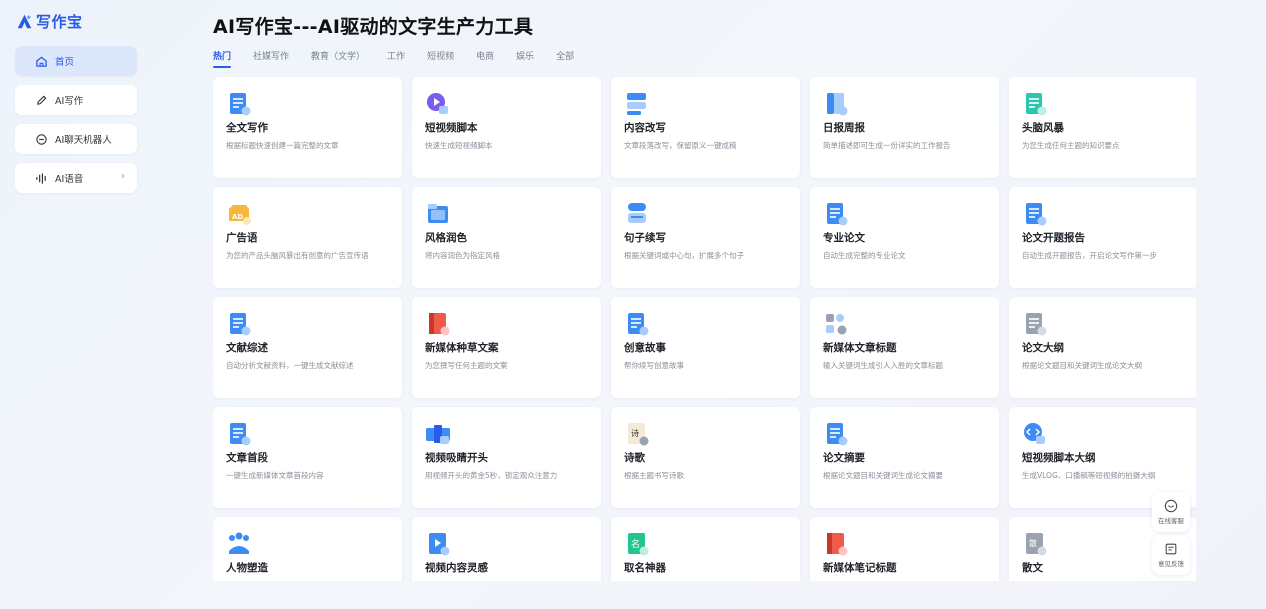 The height and width of the screenshot is (609, 1266). I want to click on float-label: 在线客服, so click(1171, 521).